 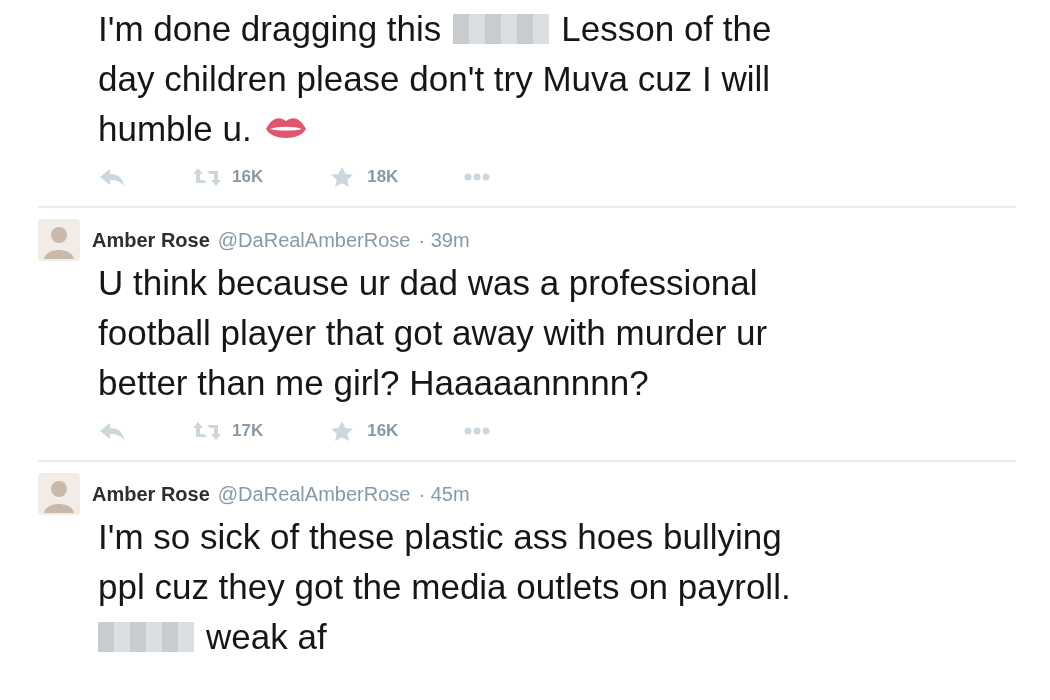 I want to click on tweet-text: football player that got away with murder ur, so click(x=433, y=333).